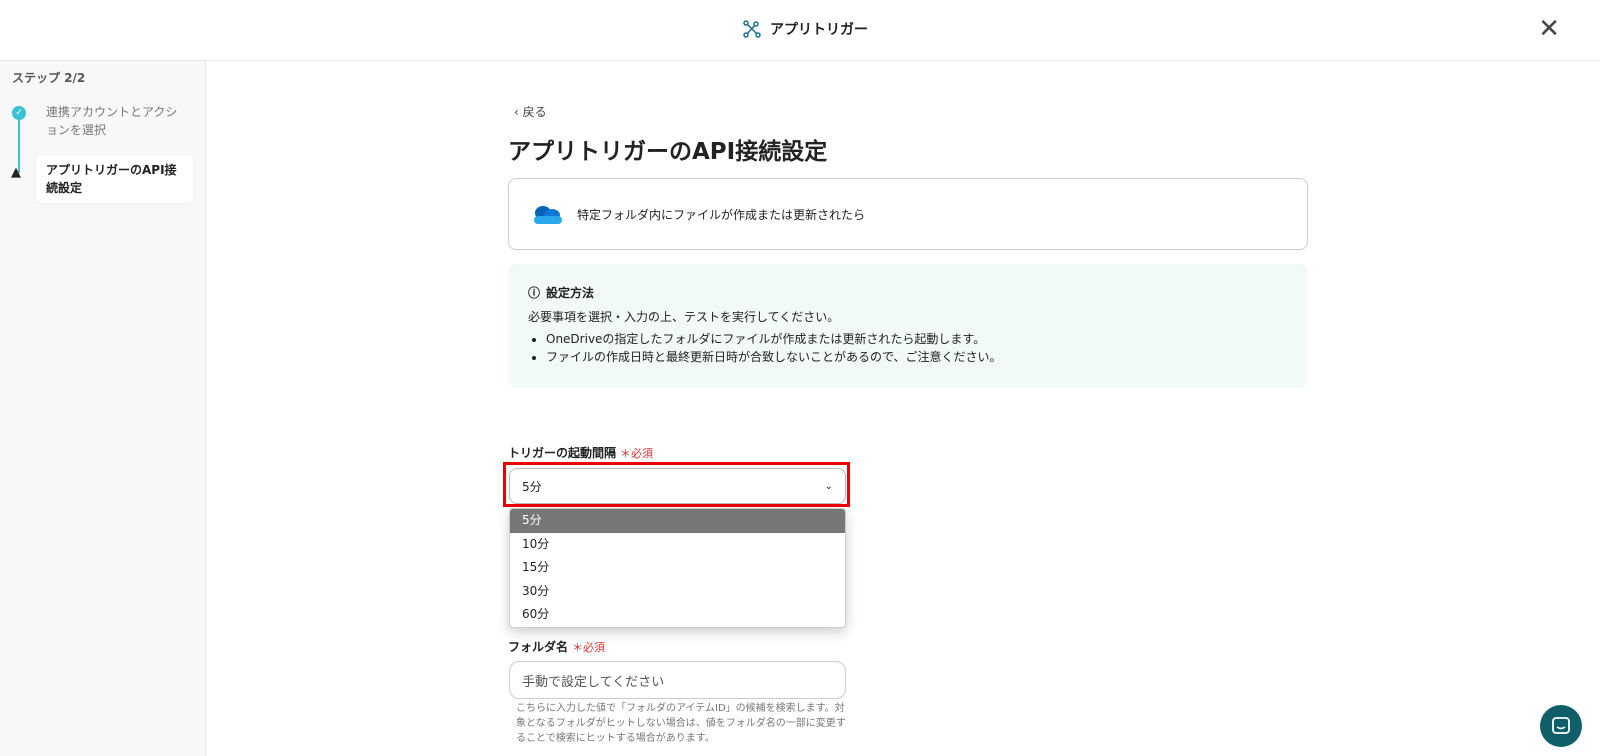 This screenshot has height=756, width=1600. I want to click on chat-icon, so click(1561, 725).